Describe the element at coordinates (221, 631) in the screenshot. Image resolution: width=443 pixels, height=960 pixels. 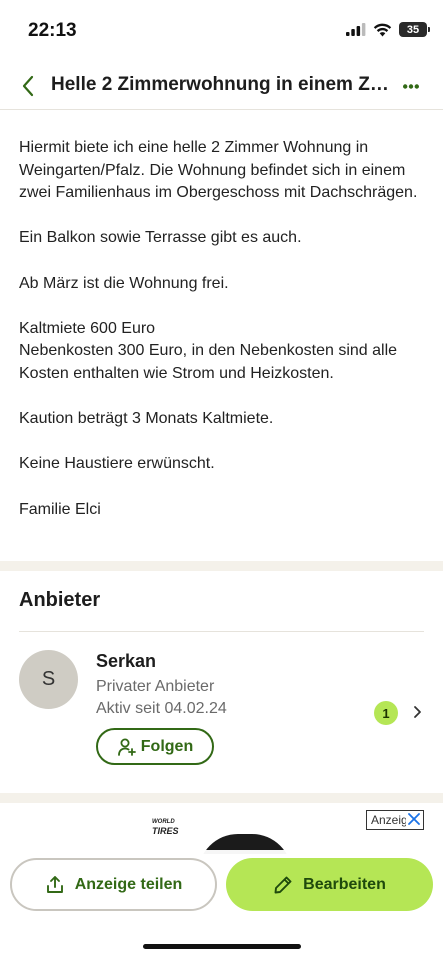
I see `section-rule` at that location.